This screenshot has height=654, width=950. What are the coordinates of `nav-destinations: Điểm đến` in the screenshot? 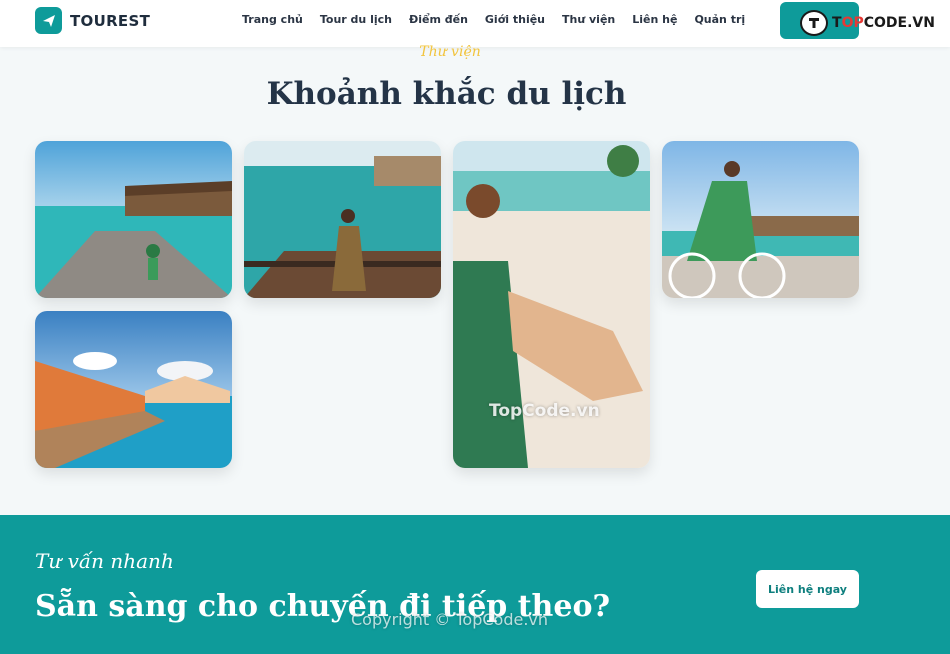 It's located at (438, 19).